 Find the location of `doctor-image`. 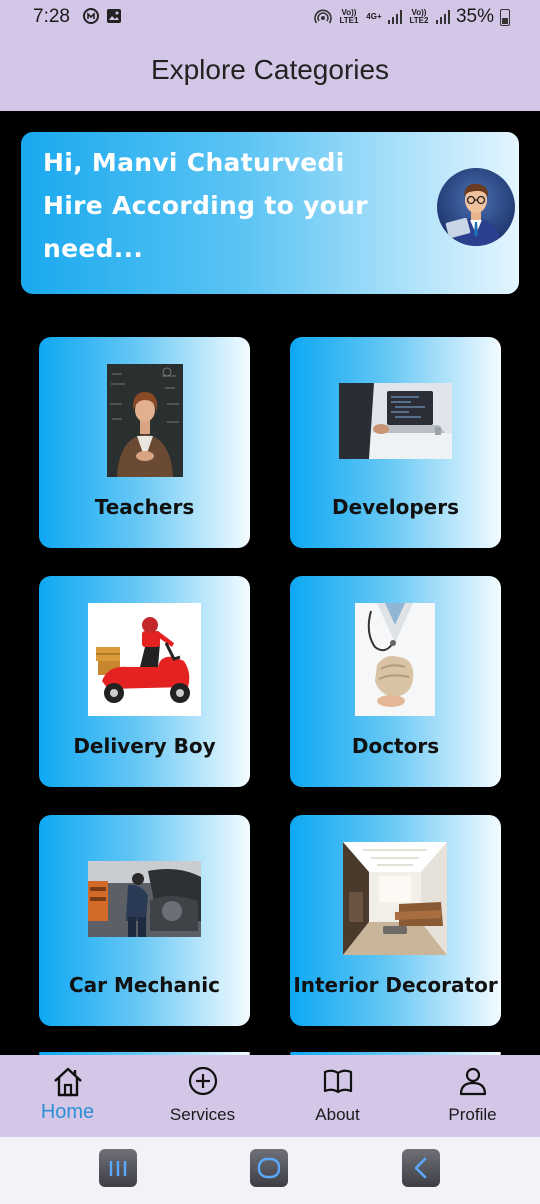

doctor-image is located at coordinates (395, 659).